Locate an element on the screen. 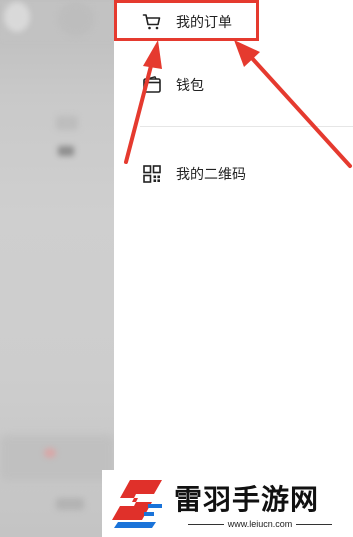 Image resolution: width=353 pixels, height=537 pixels. blurred-avatar is located at coordinates (76, 19).